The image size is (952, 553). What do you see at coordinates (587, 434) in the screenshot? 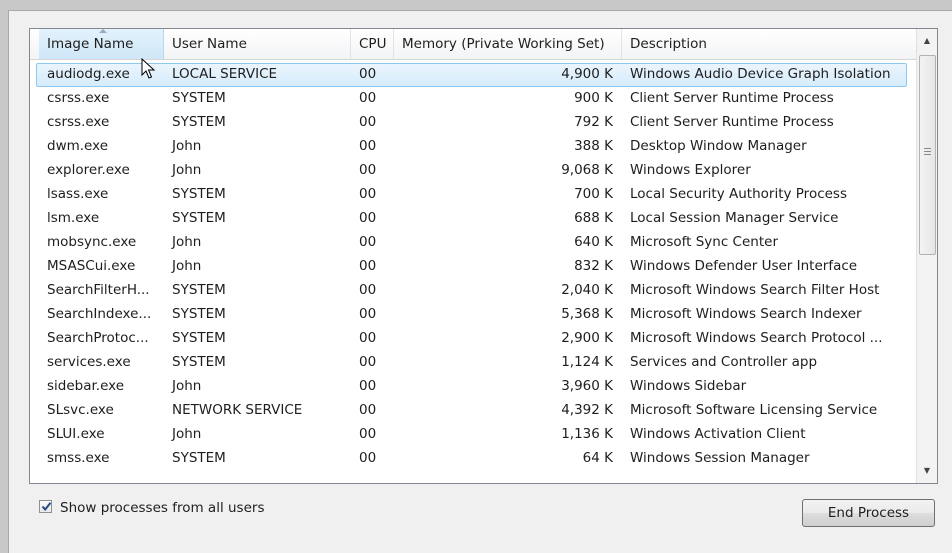
I see `cell-memory: 1,136 K` at bounding box center [587, 434].